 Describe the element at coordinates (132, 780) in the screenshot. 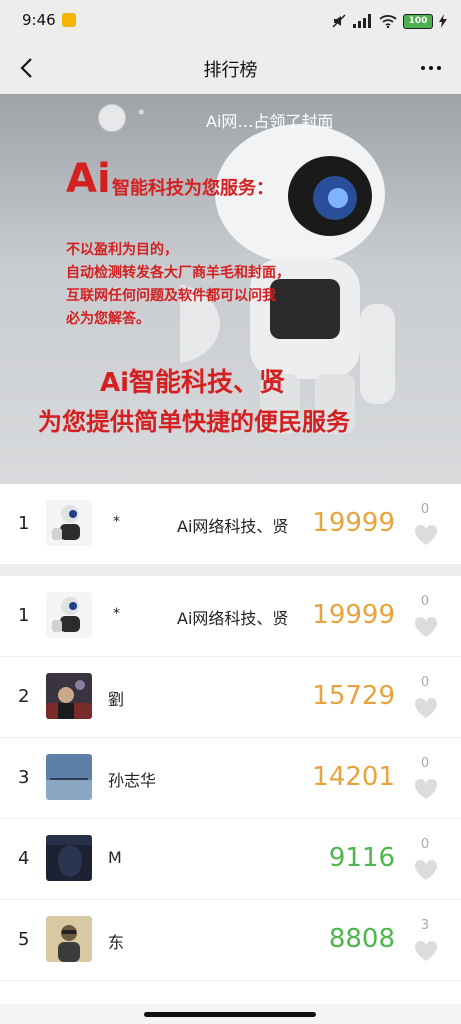

I see `user-name: 孙志华` at that location.